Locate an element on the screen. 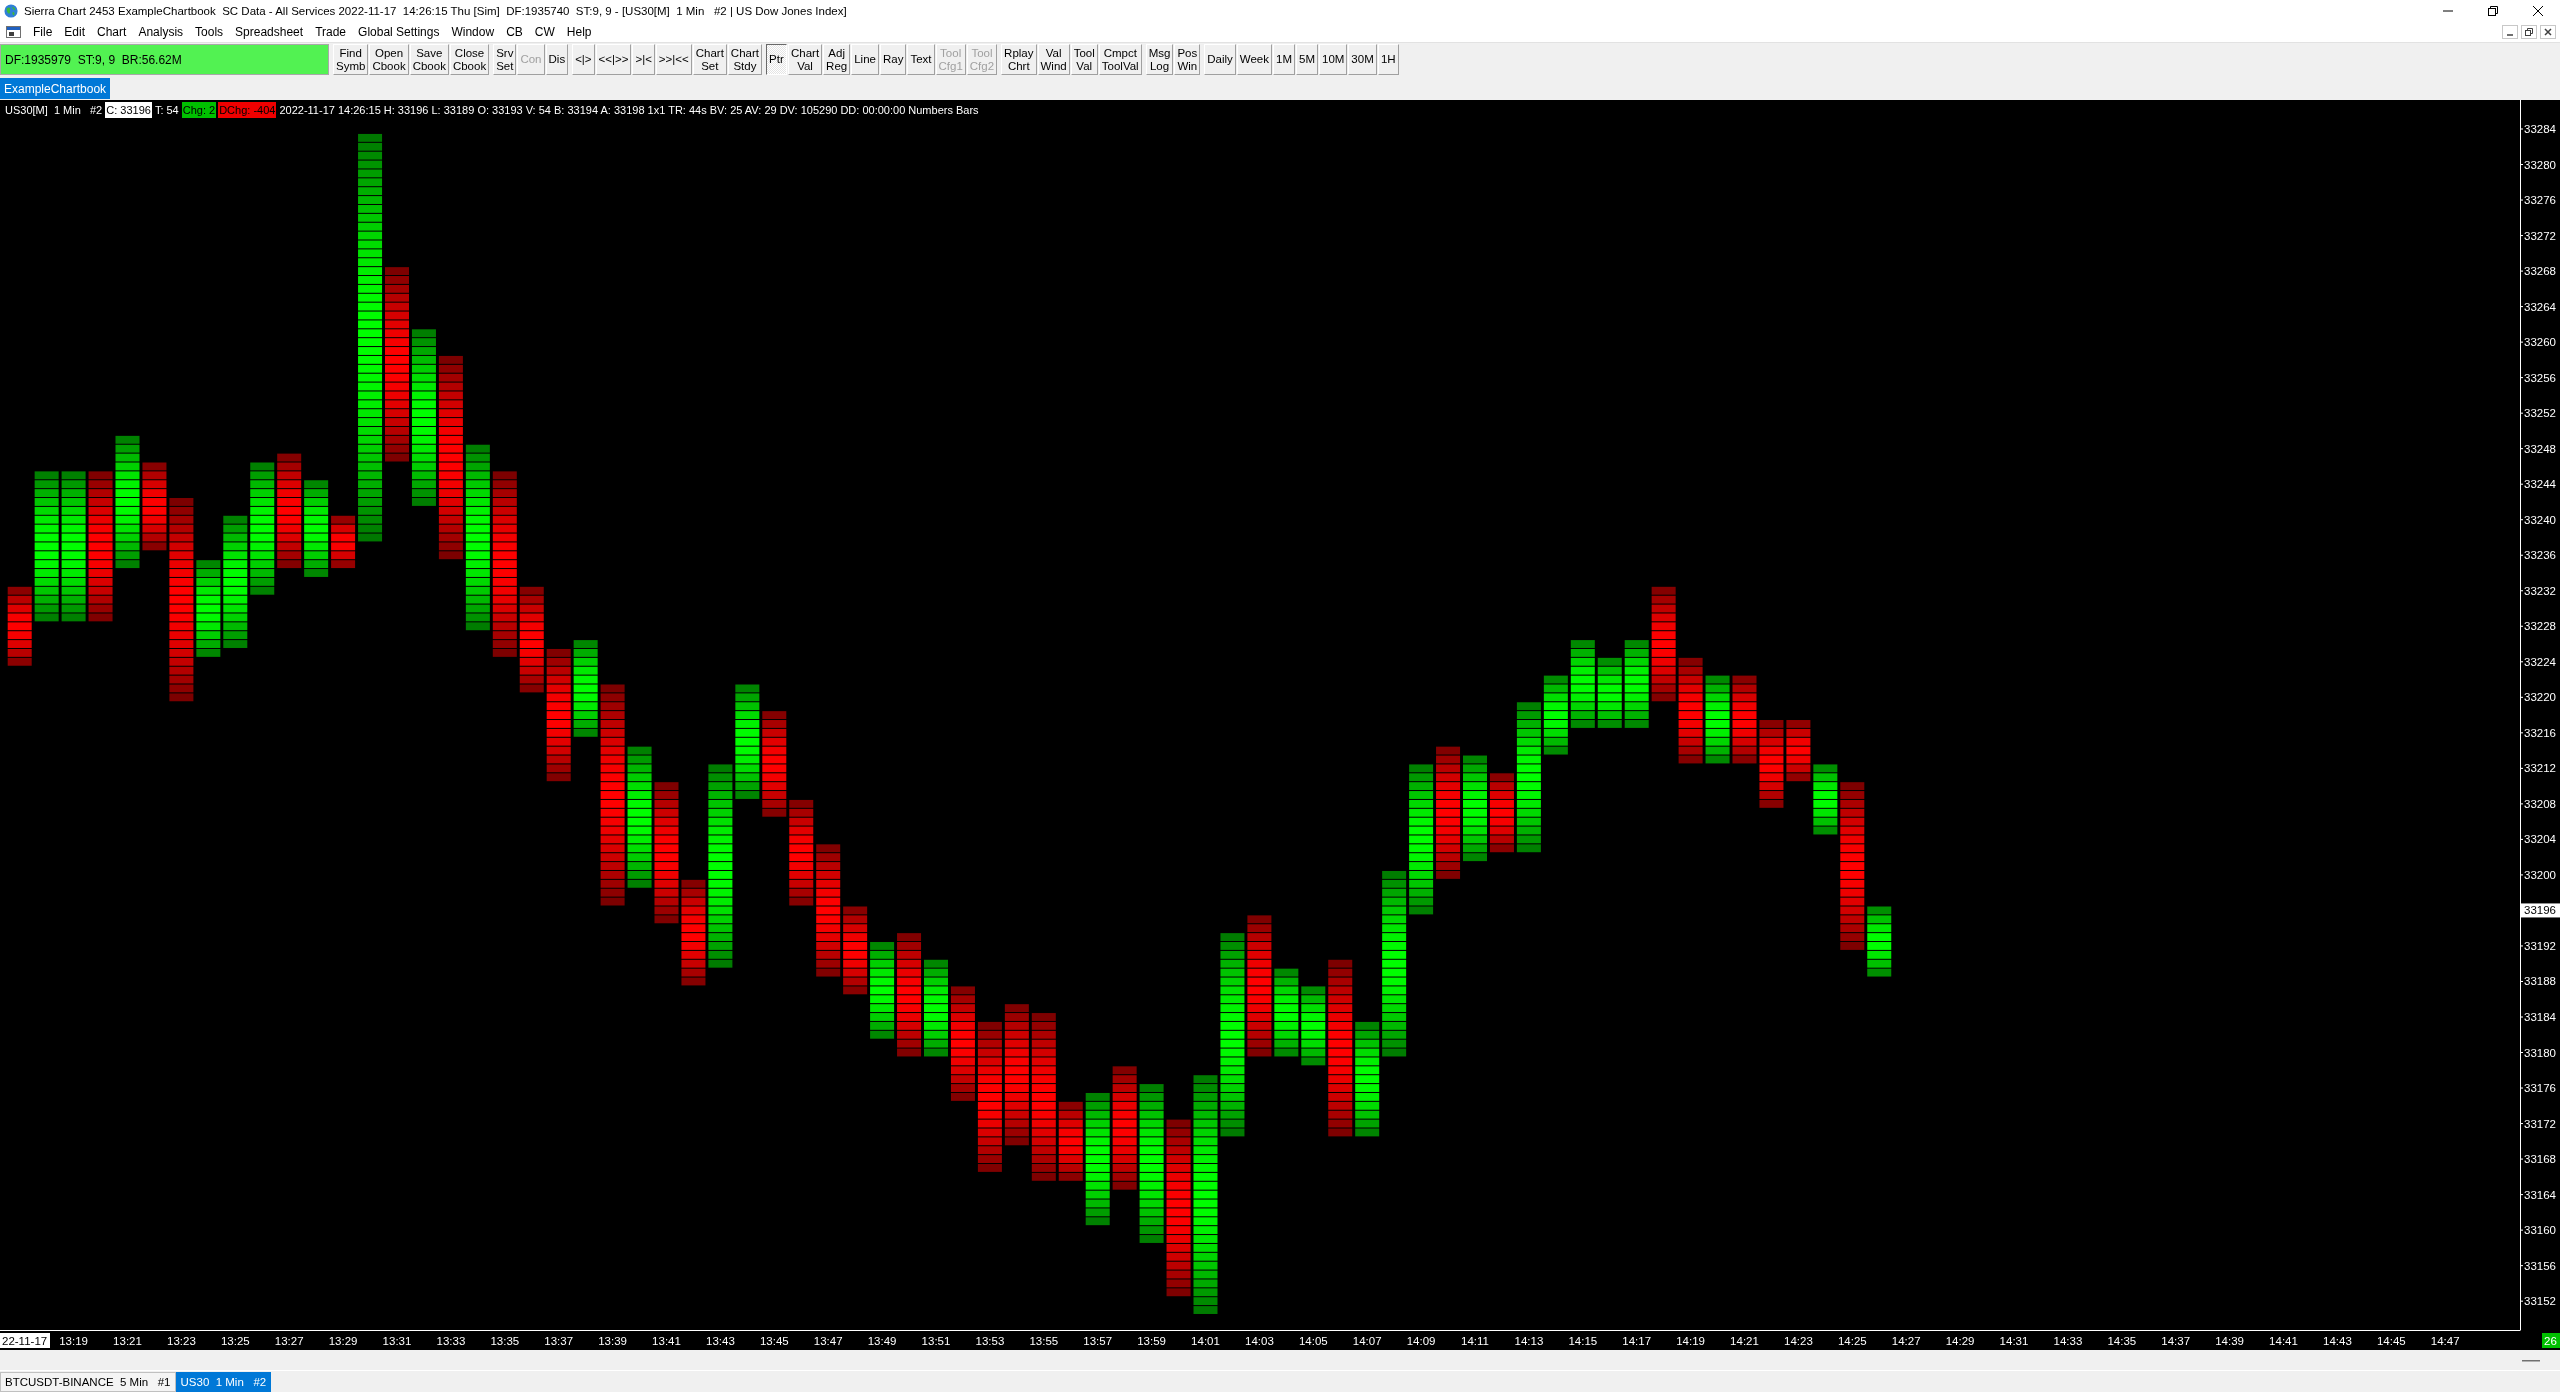 The image size is (2560, 1392). toolbar-button: 30M is located at coordinates (1362, 59).